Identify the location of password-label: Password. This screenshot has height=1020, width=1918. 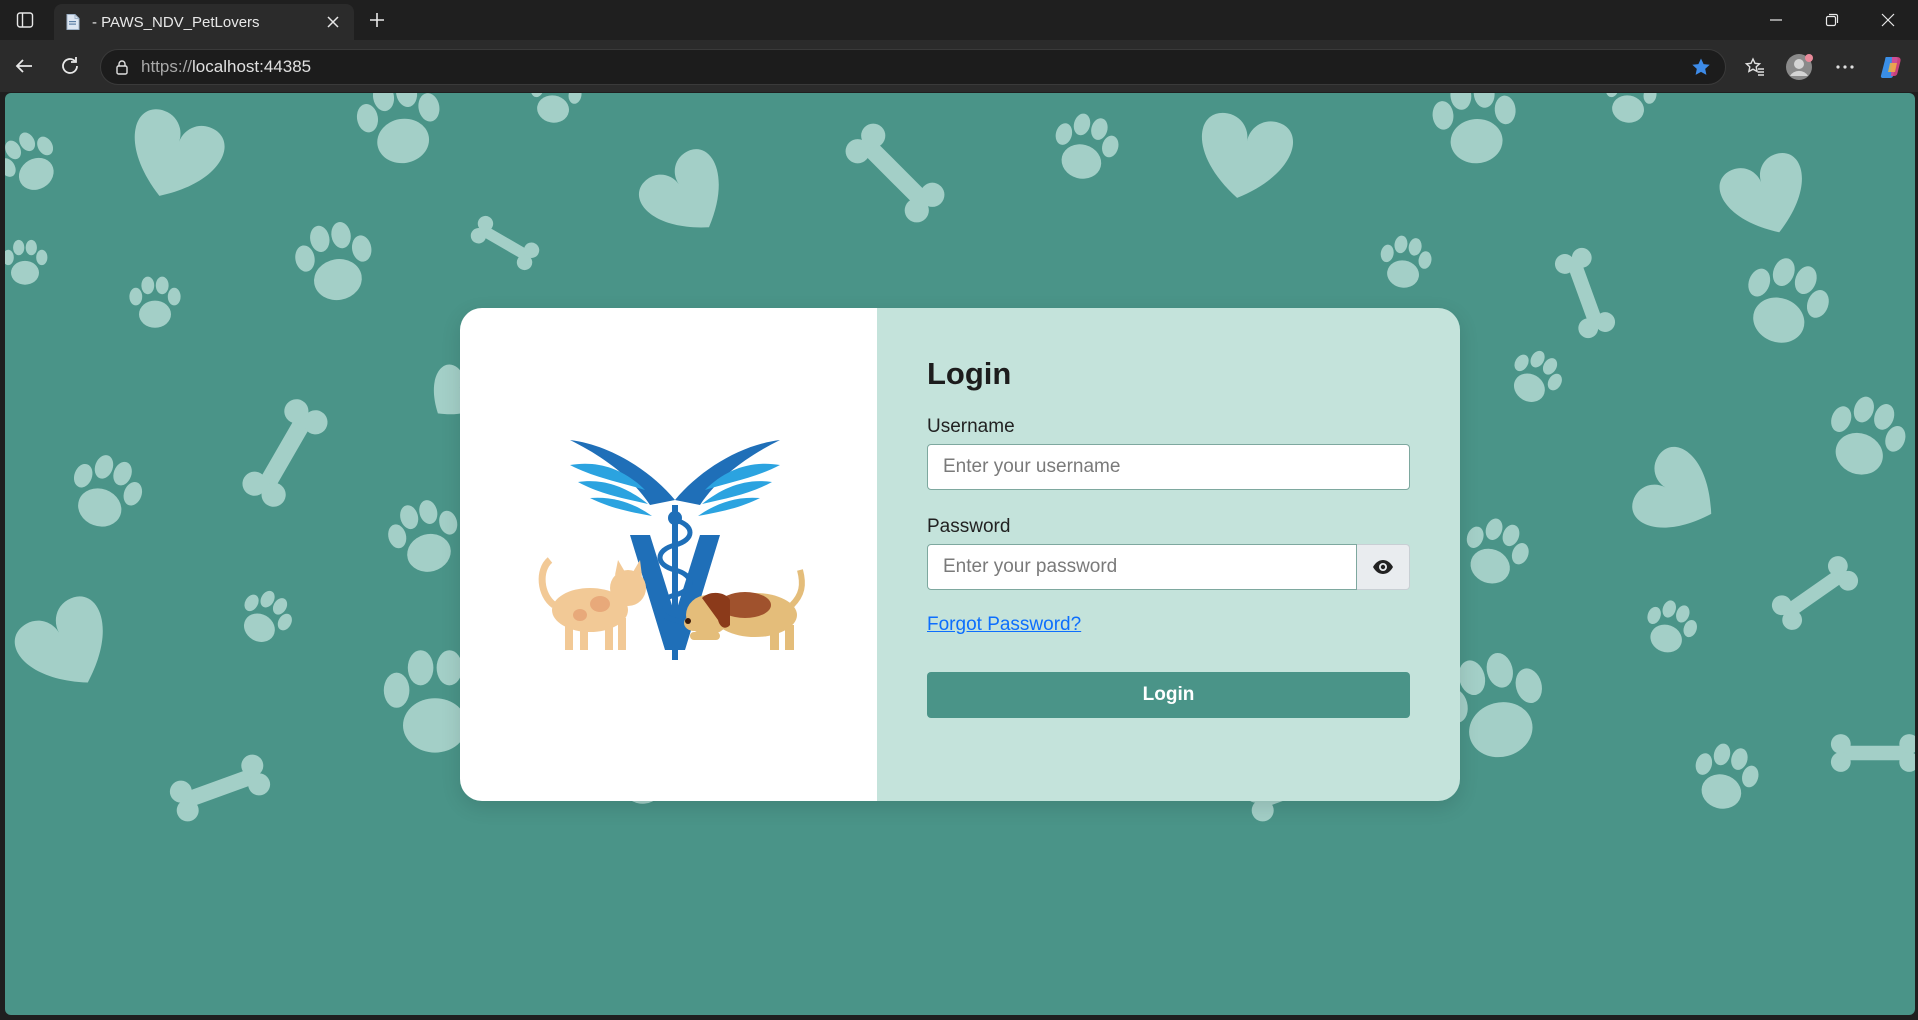
(969, 526).